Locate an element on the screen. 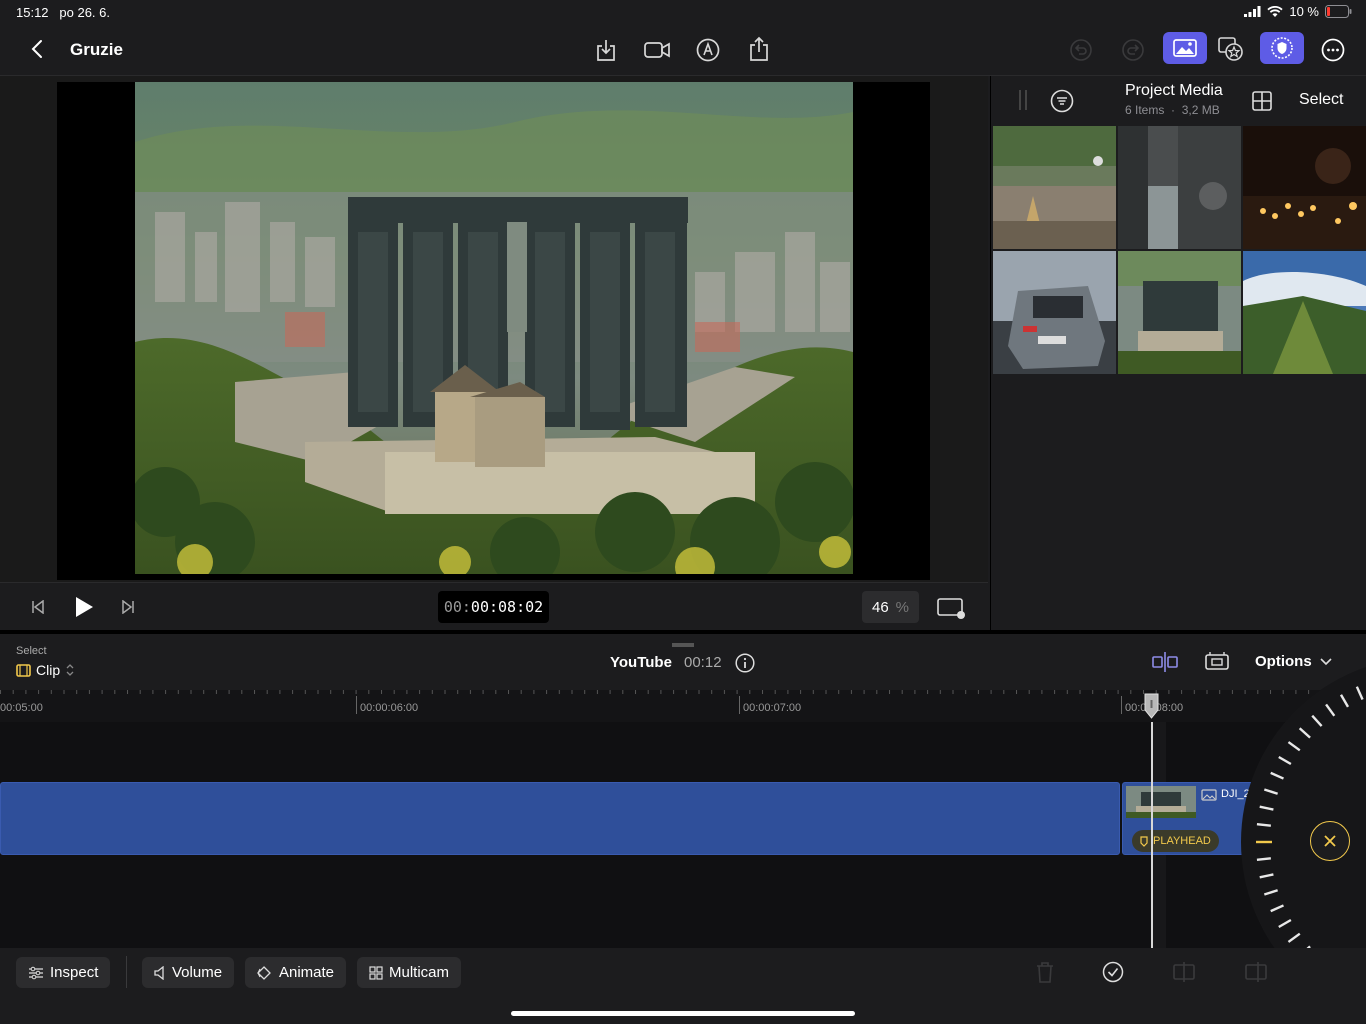  media-thumb-monument-closeup is located at coordinates (1179, 187).